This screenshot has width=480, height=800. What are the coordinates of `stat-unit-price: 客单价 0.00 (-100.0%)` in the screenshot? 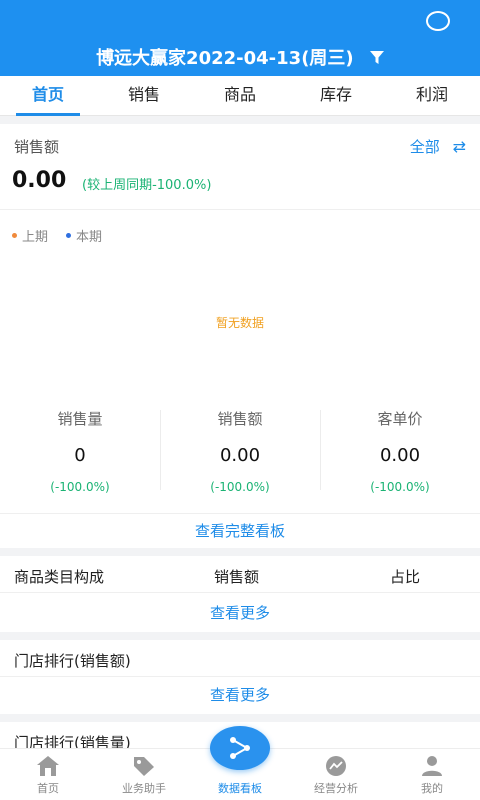 It's located at (400, 449).